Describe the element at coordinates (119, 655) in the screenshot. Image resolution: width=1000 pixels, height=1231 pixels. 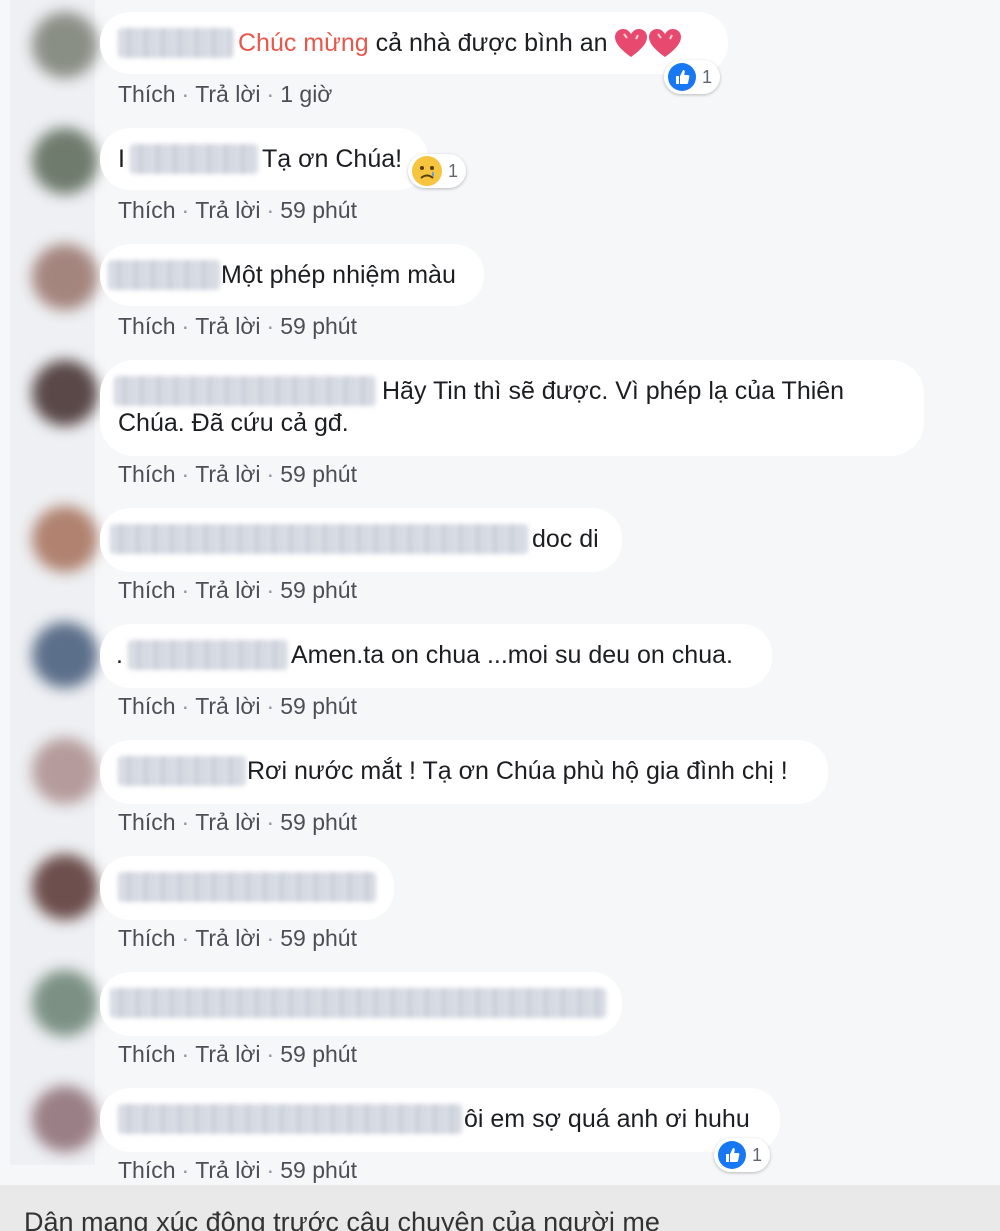
I see `comment-prefix: .` at that location.